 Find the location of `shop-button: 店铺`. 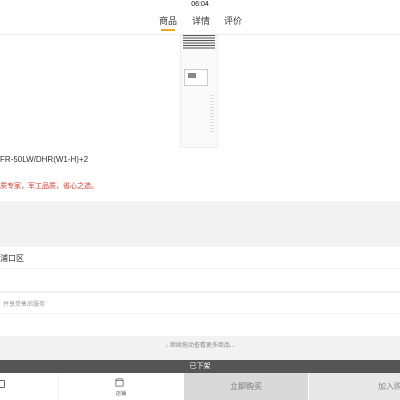

shop-button: 店铺 is located at coordinates (121, 386).